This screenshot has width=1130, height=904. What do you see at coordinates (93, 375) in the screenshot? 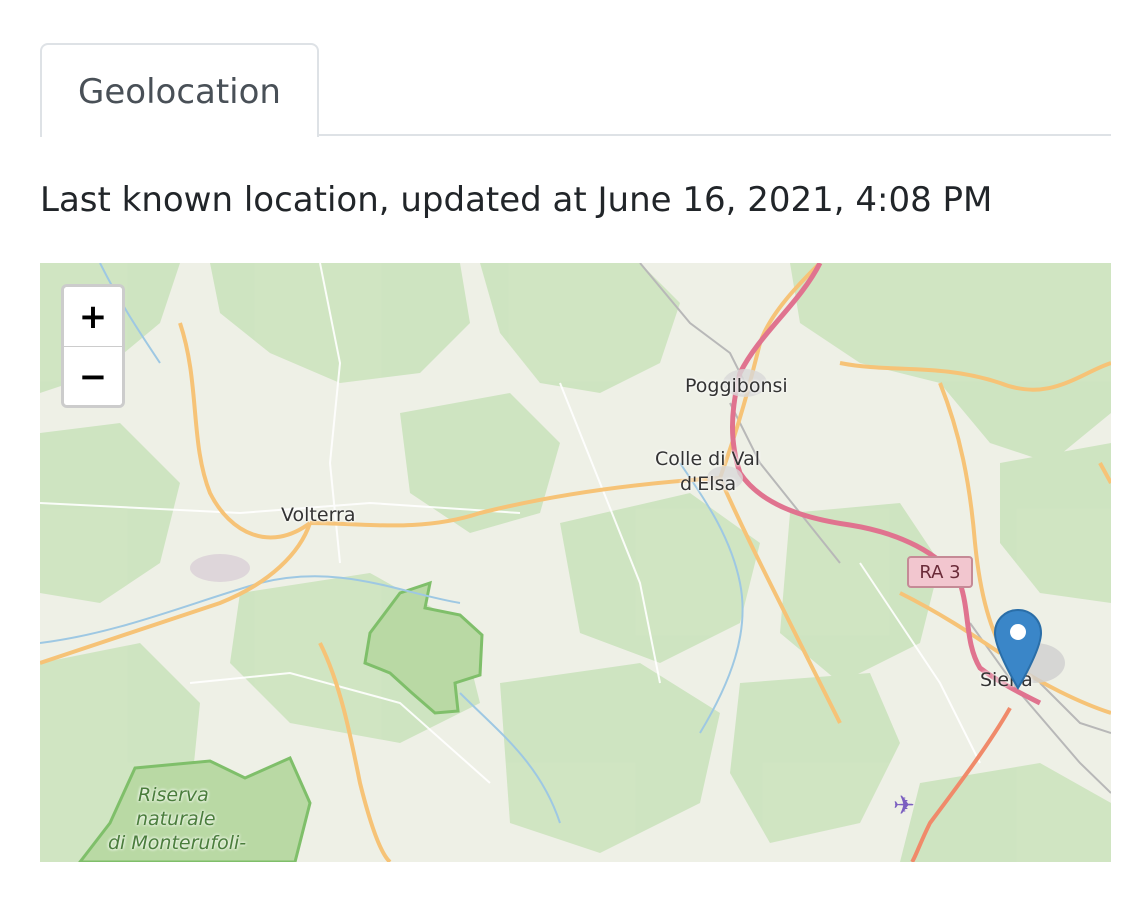
I see `zoom-out-button: −` at bounding box center [93, 375].